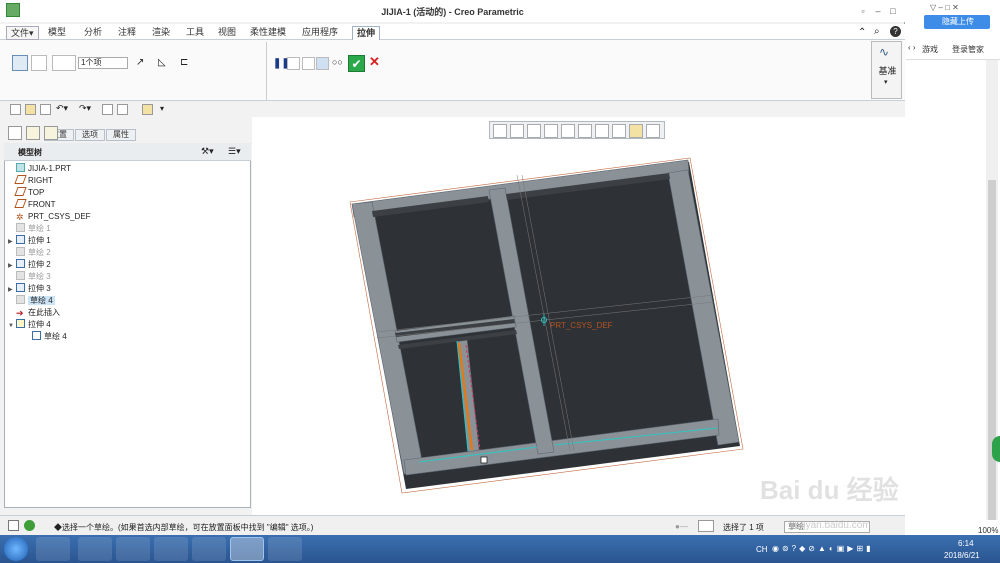 Image resolution: width=1000 pixels, height=563 pixels. Describe the element at coordinates (585, 131) in the screenshot. I see `saved-views-icon` at that location.